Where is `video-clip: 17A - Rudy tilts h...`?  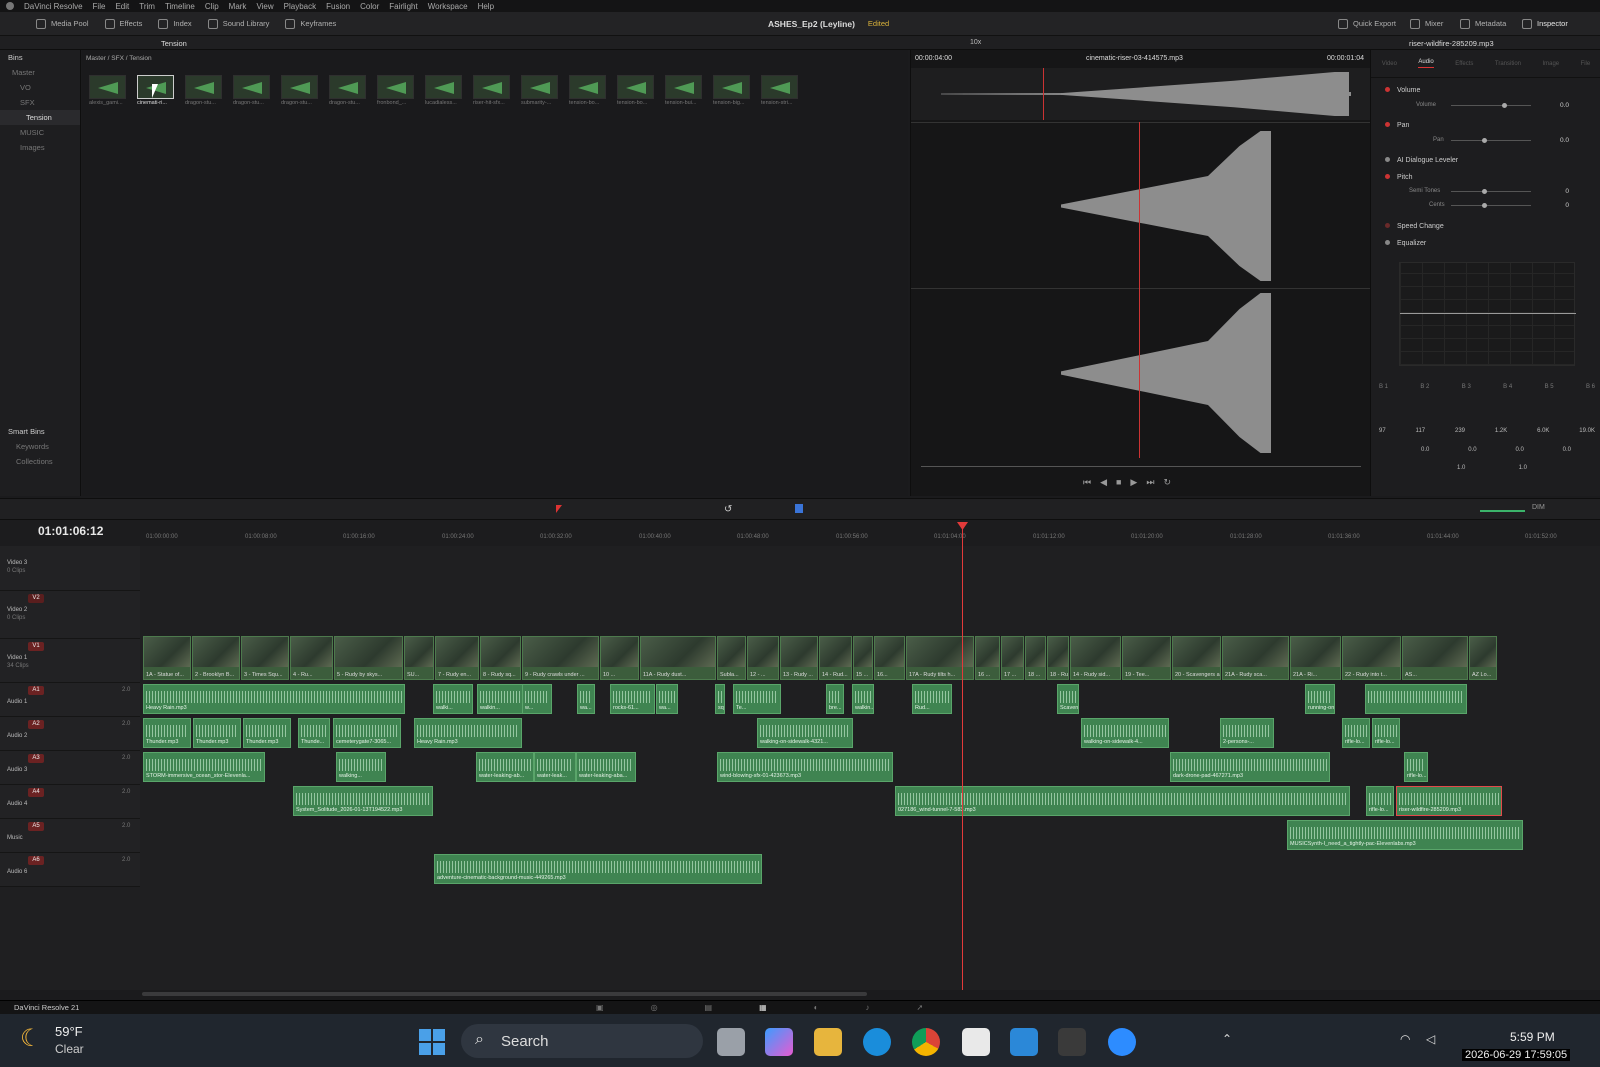
video-clip: 17A - Rudy tilts h... is located at coordinates (940, 658).